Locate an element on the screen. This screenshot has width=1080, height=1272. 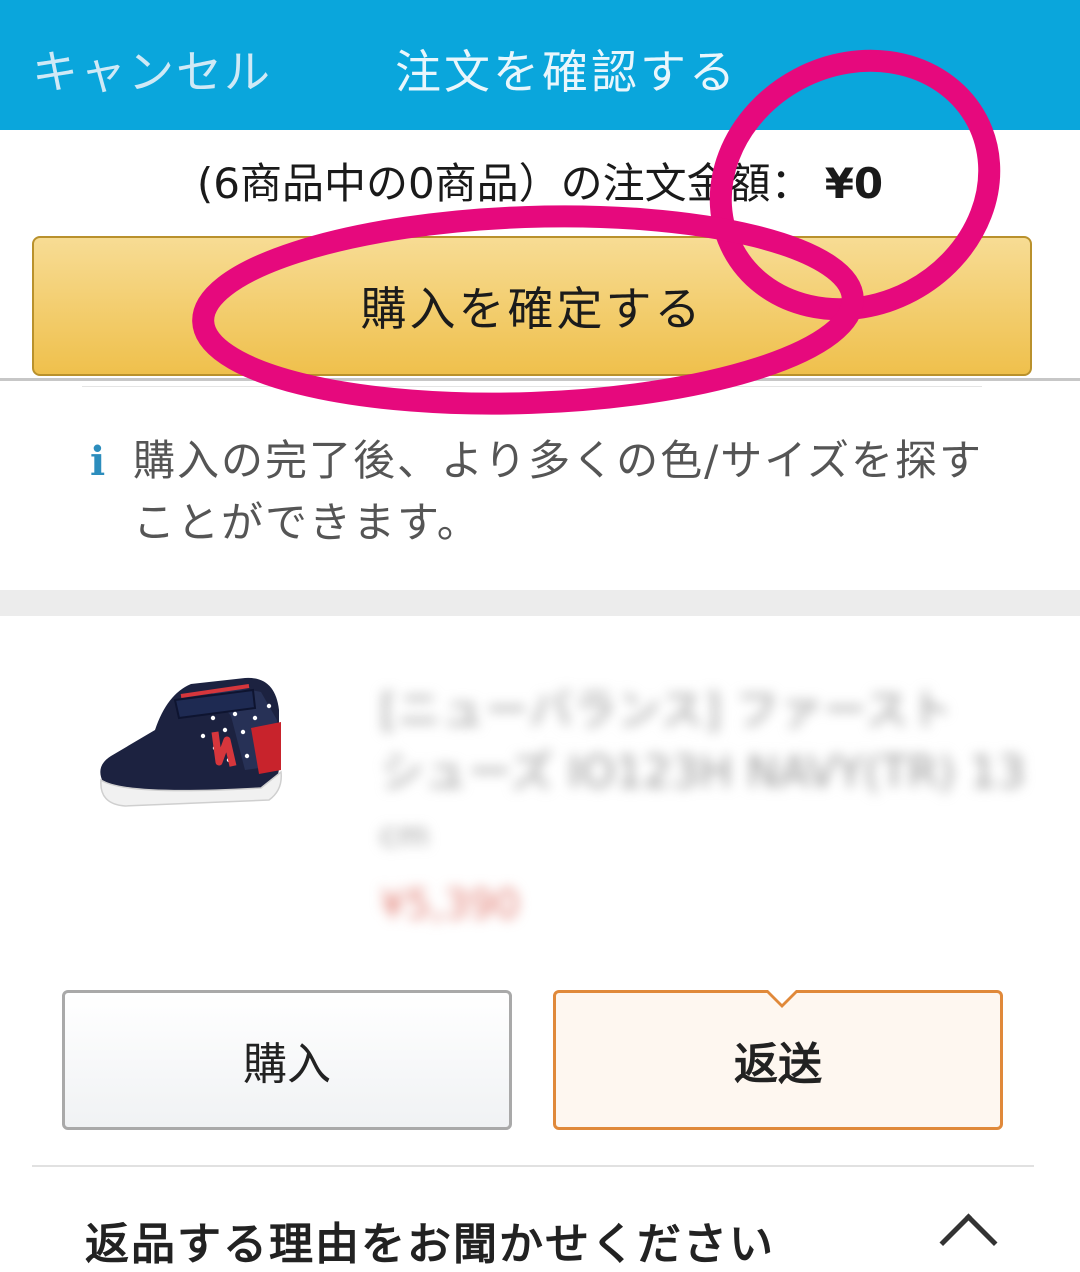
return-reason-heading: 返品する理由をお聞かせください is located at coordinates (430, 1240).